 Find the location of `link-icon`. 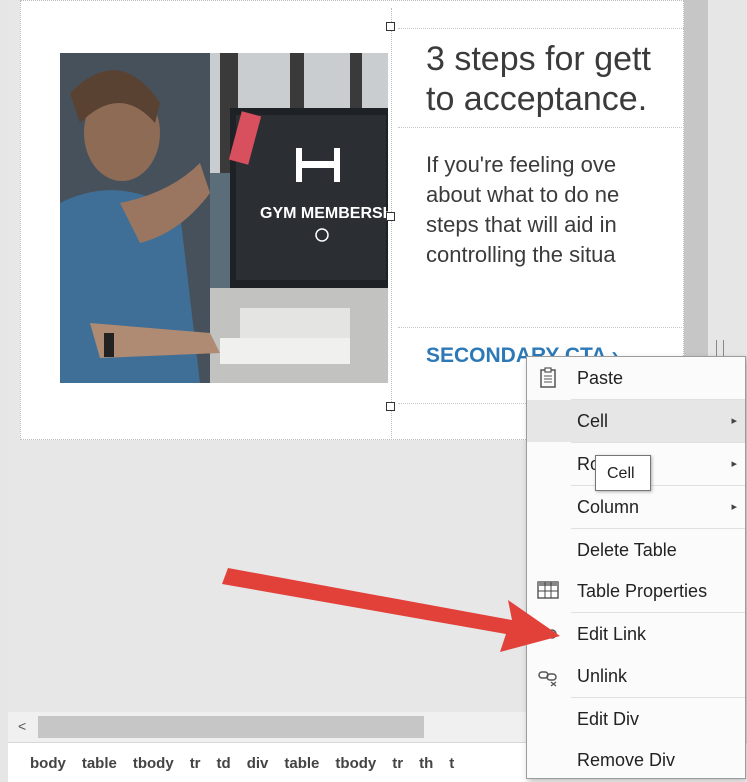

link-icon is located at coordinates (549, 634).